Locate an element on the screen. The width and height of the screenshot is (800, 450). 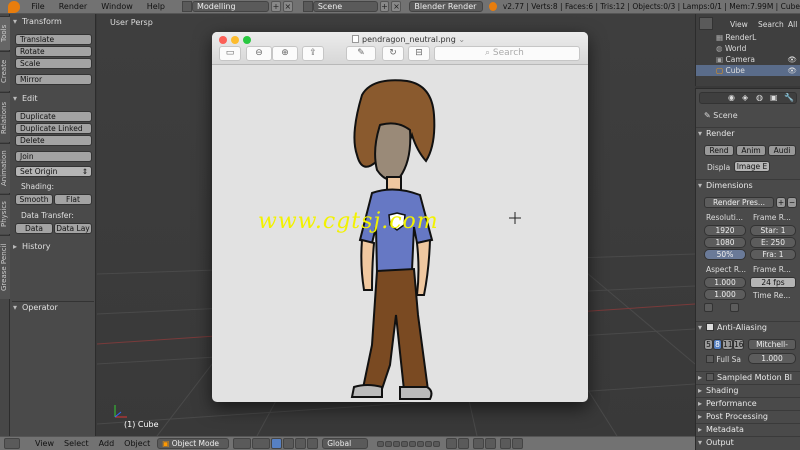
shading-panel-header: Shading is located at coordinates (748, 390).